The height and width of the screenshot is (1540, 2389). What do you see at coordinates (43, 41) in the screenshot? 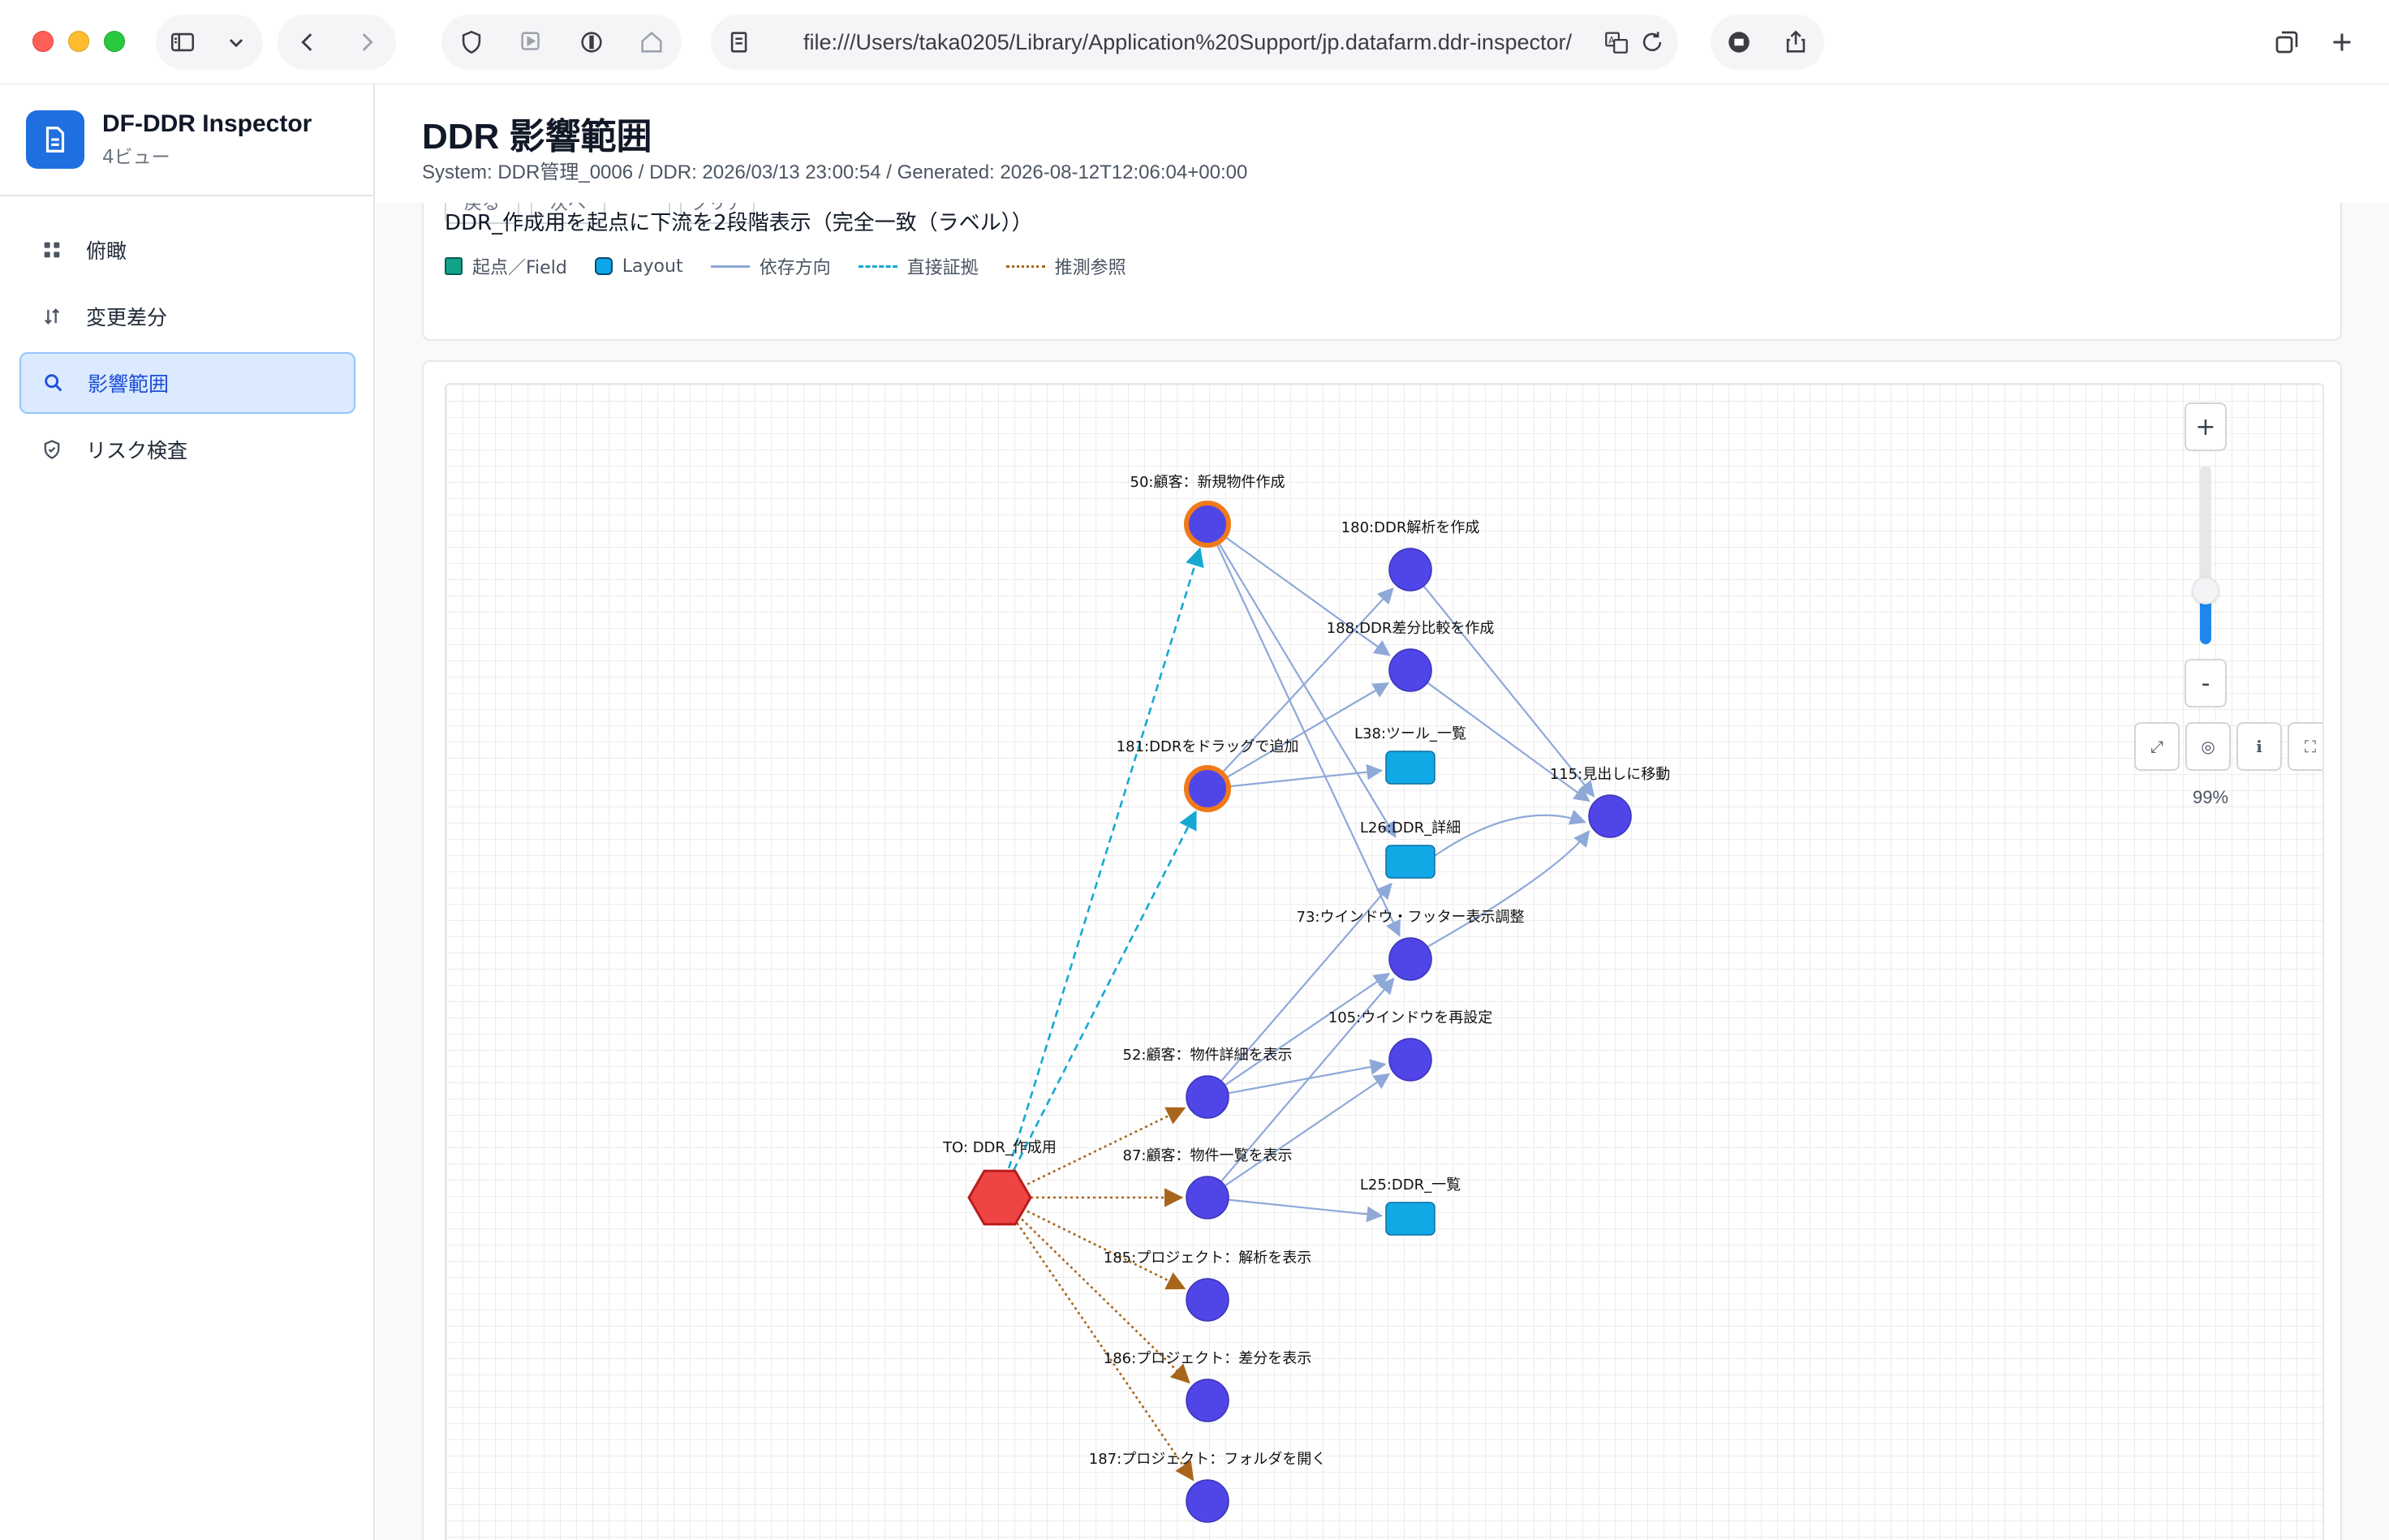
I see `close-window-button` at bounding box center [43, 41].